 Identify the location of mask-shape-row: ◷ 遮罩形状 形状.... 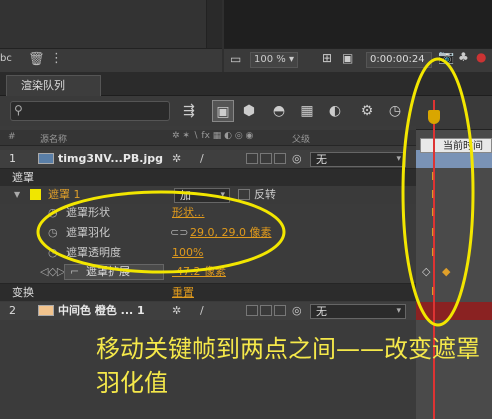
(208, 213).